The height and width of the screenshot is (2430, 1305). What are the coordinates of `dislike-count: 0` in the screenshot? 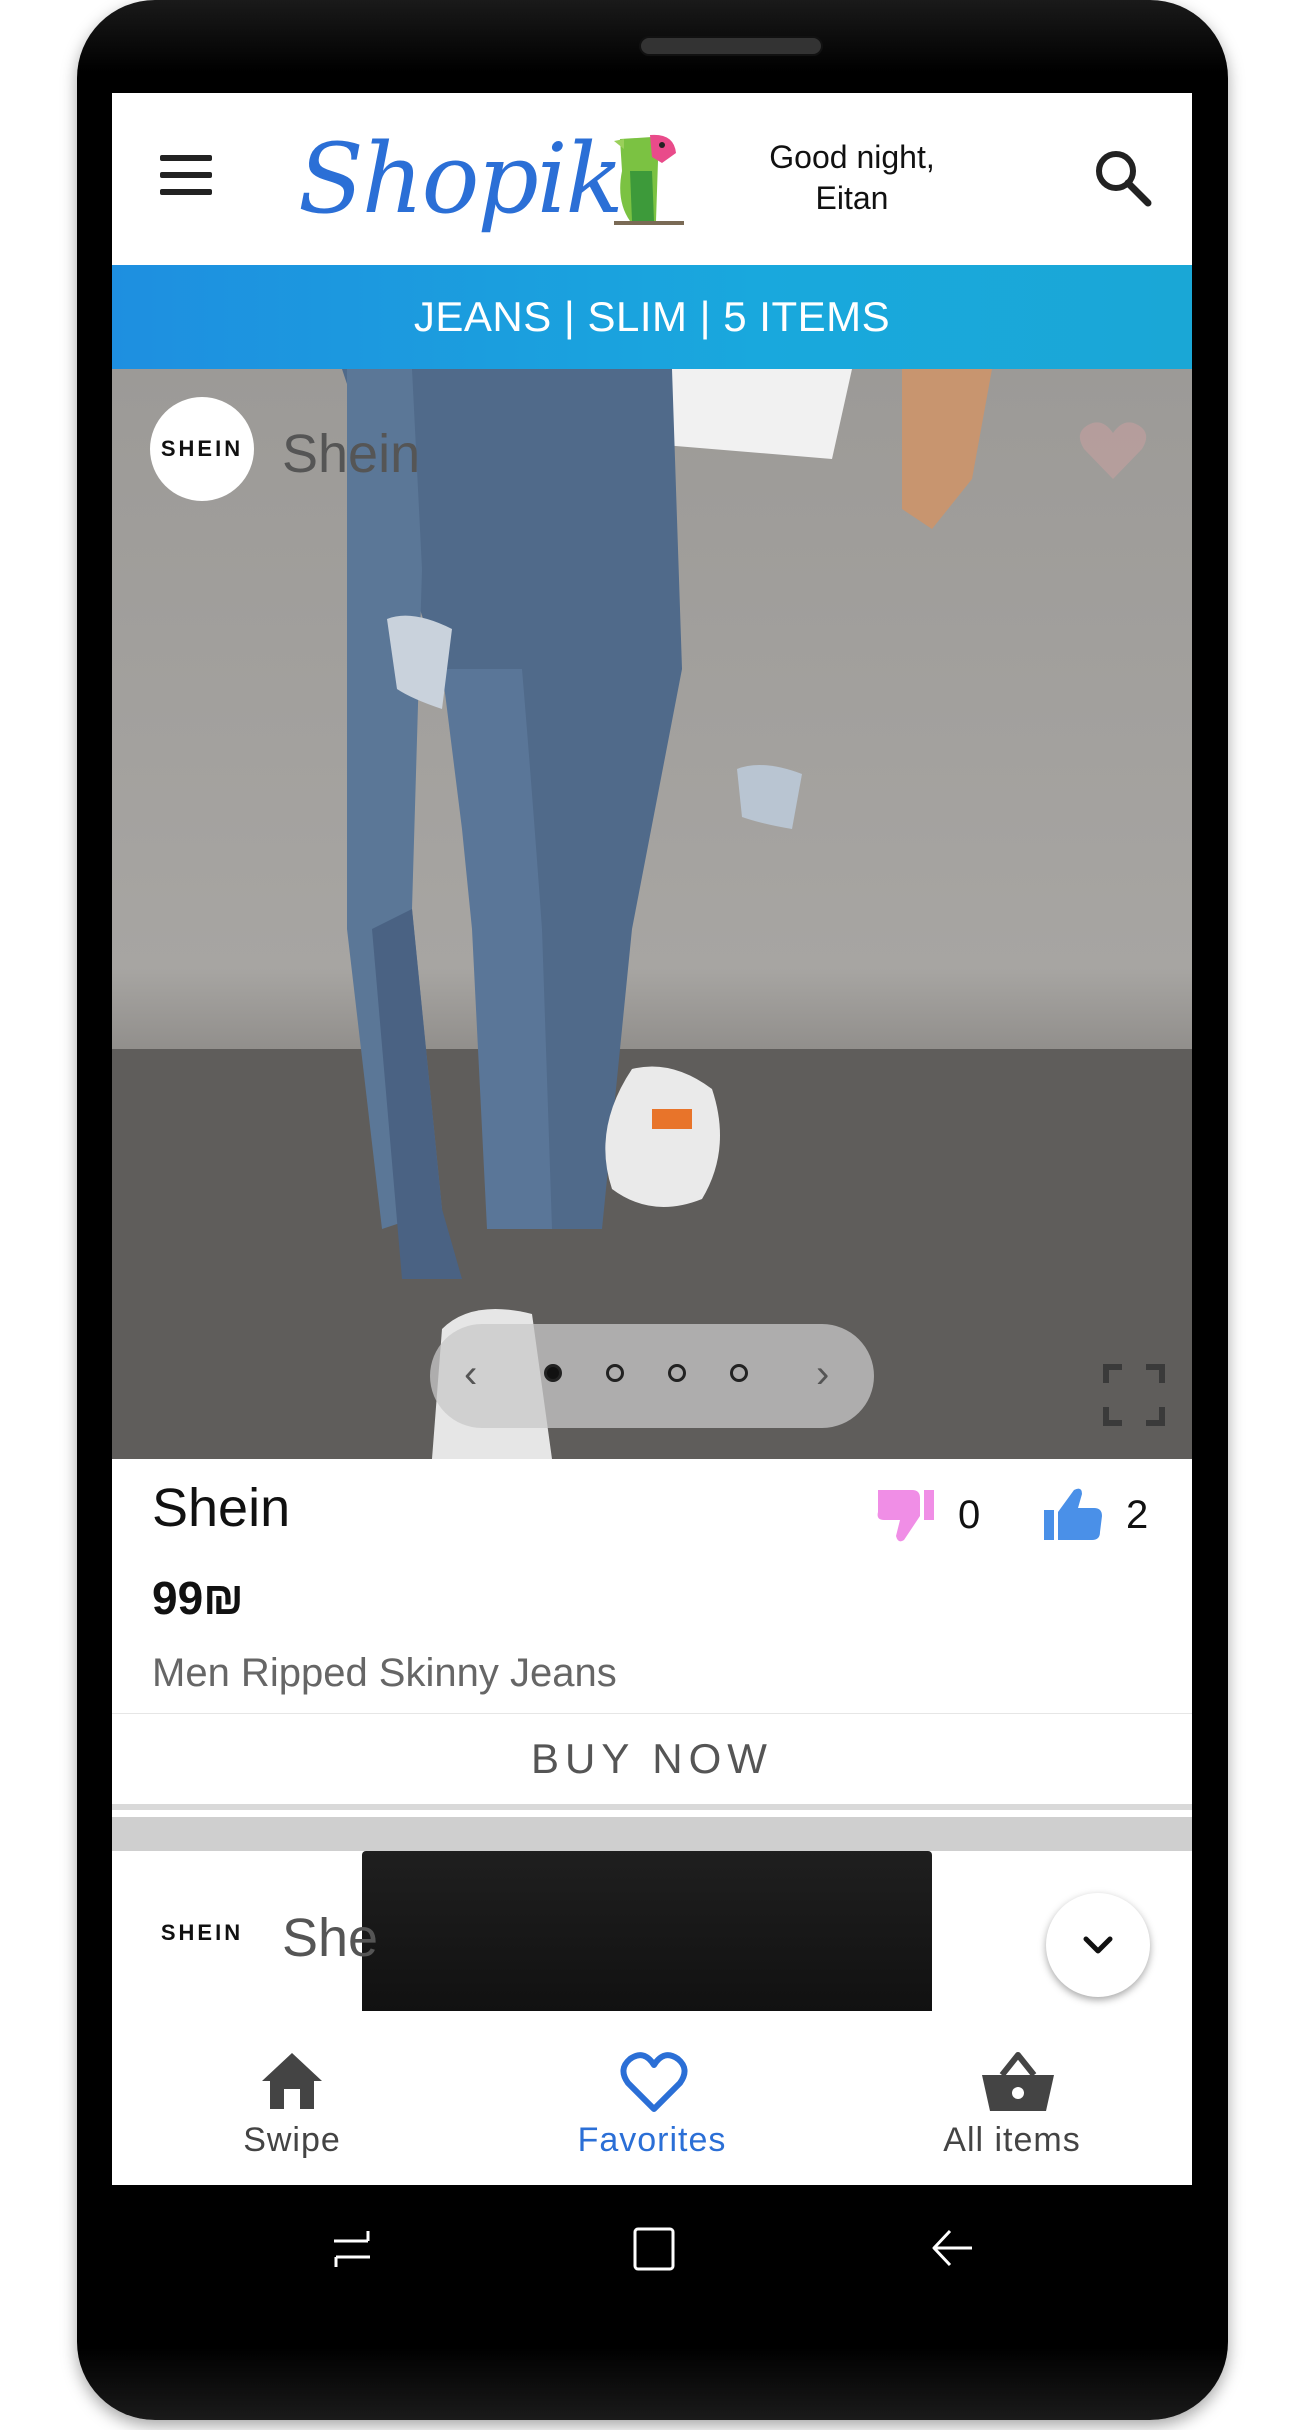 It's located at (969, 1514).